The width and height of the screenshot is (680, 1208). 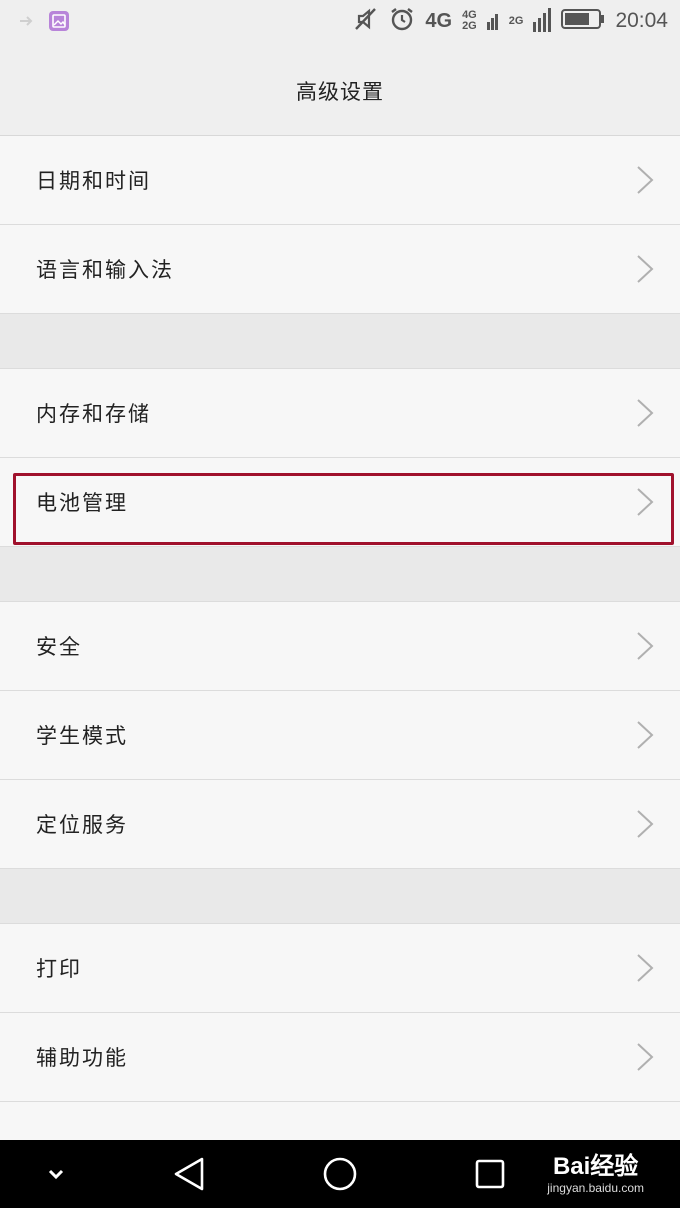 What do you see at coordinates (595, 1188) in the screenshot?
I see `watermark-url: jingyan.baidu.com` at bounding box center [595, 1188].